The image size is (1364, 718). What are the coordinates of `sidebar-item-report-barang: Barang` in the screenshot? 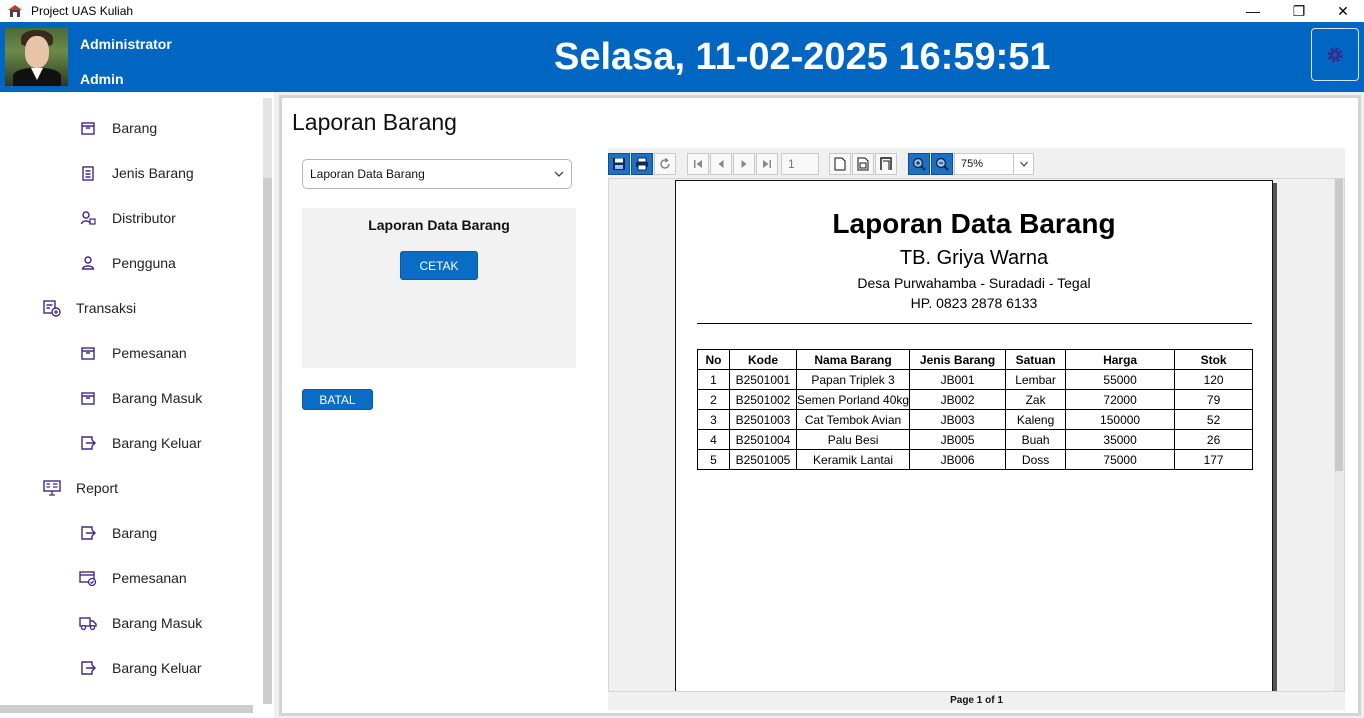 It's located at (117, 533).